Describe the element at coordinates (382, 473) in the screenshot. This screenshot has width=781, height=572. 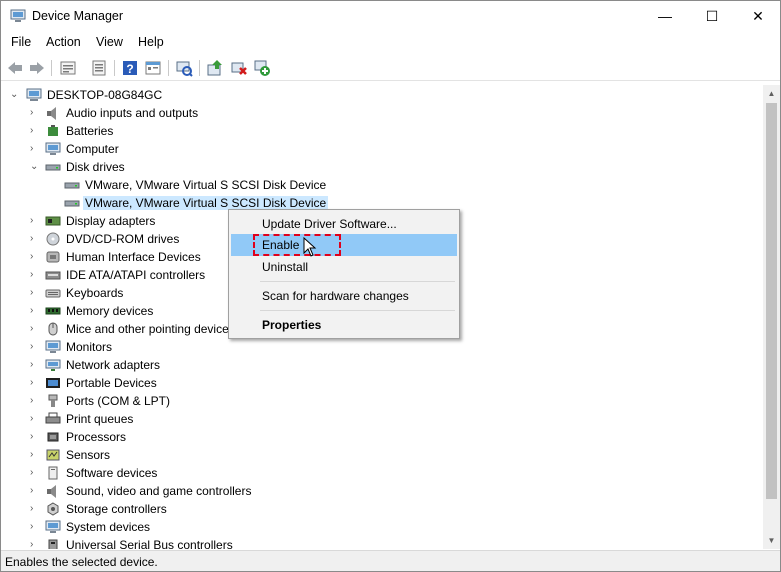
I see `tree-category-row: › Software devices` at that location.